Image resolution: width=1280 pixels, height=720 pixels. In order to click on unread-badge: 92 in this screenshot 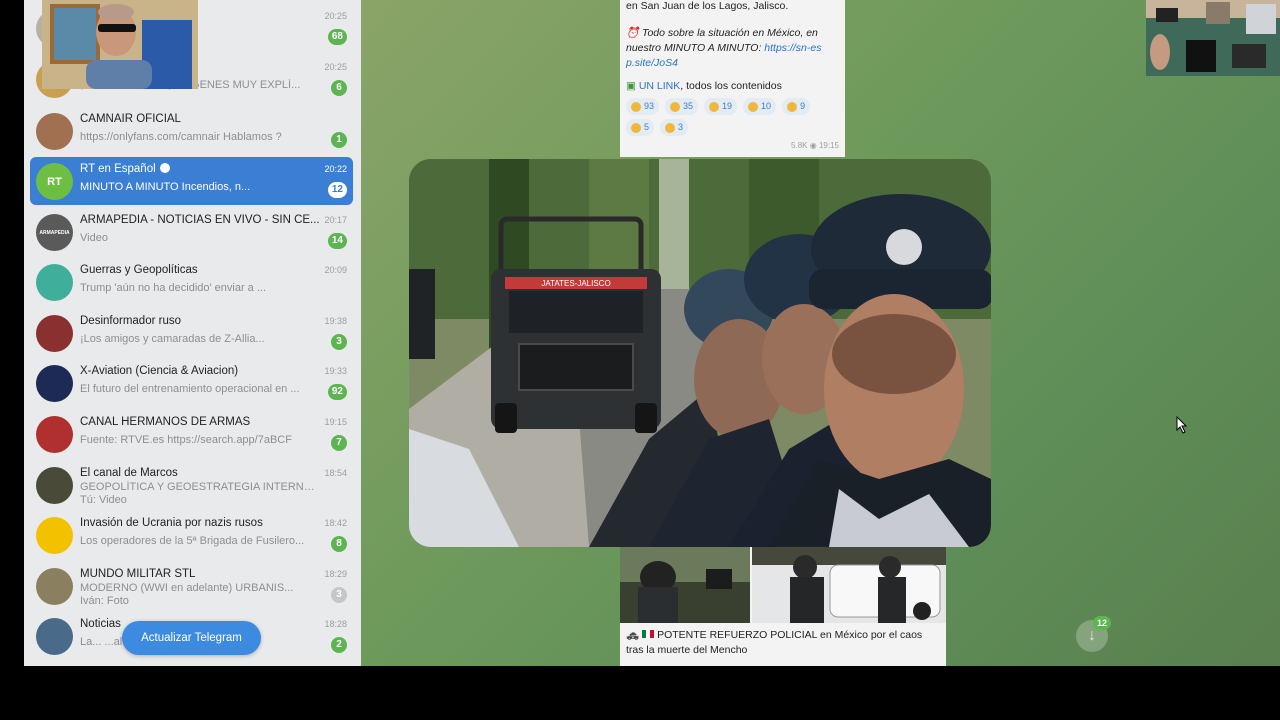, I will do `click(337, 392)`.